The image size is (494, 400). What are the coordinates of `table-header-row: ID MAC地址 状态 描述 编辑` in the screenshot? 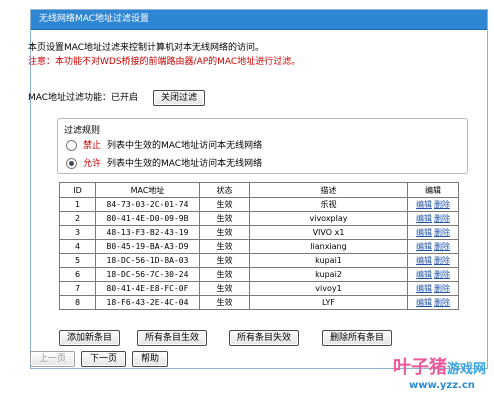 It's located at (259, 190).